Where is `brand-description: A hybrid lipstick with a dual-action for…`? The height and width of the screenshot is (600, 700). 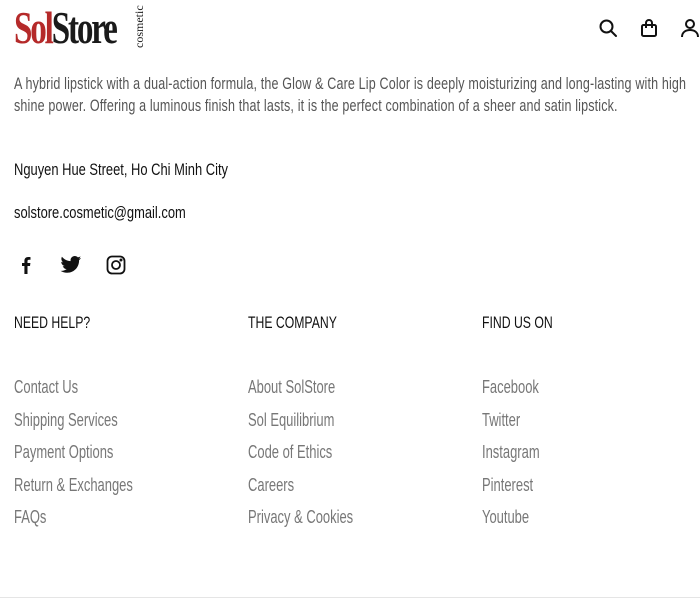 brand-description: A hybrid lipstick with a dual-action for… is located at coordinates (350, 95).